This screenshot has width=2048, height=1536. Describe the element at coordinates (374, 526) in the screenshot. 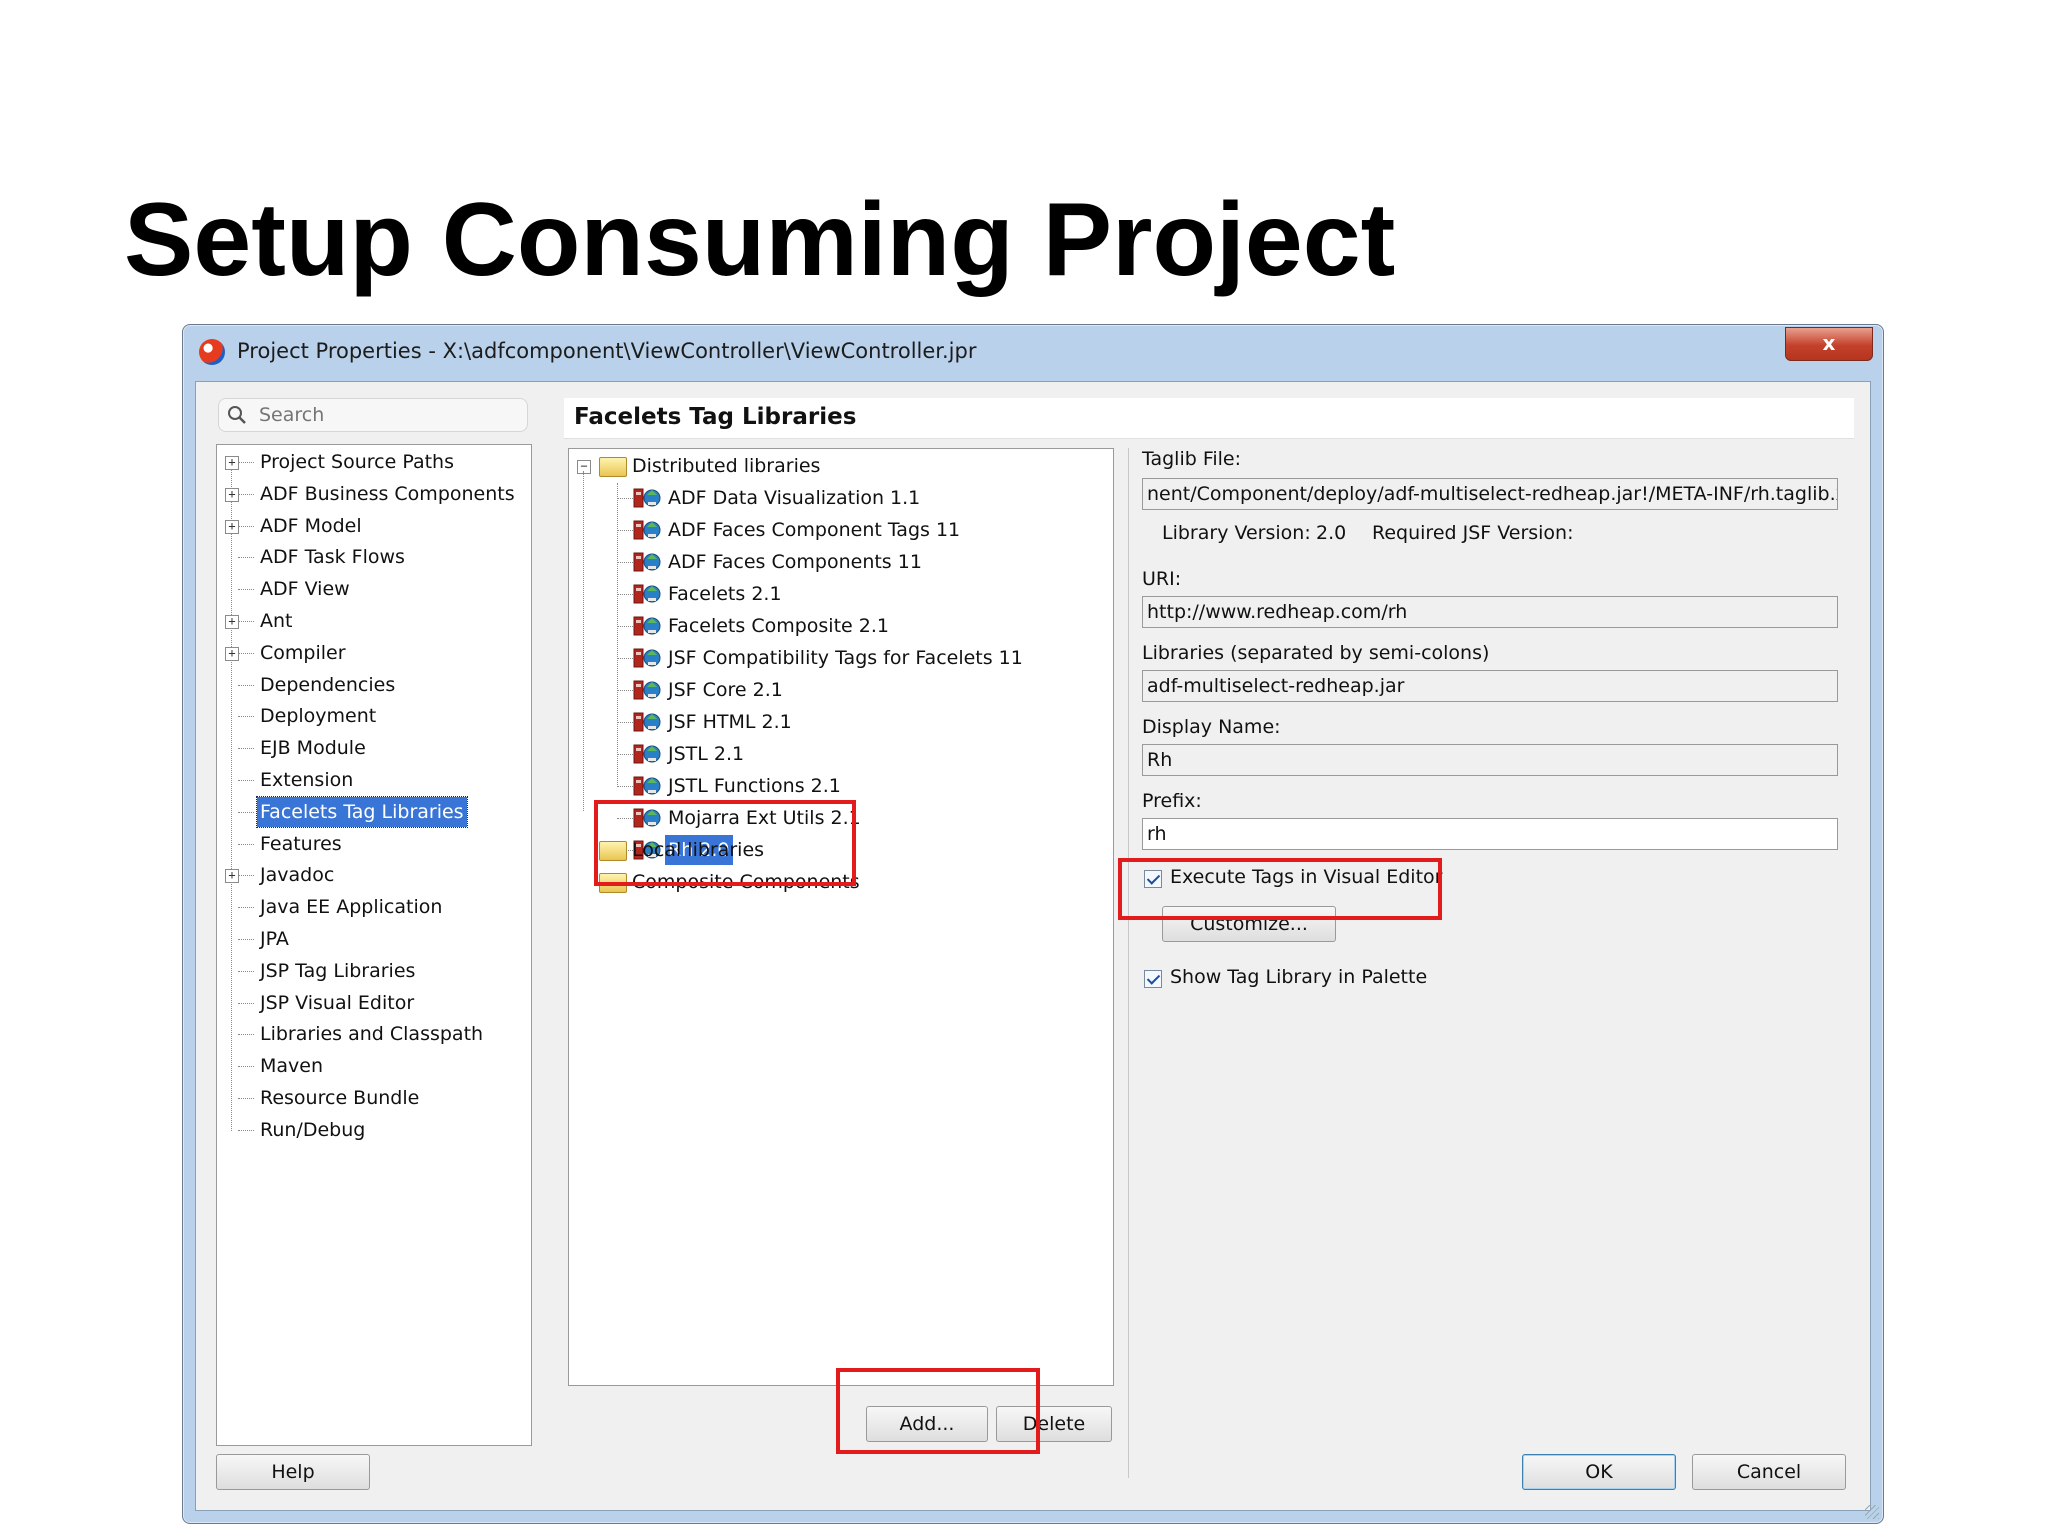

I see `nav-item: + ADF Model` at that location.